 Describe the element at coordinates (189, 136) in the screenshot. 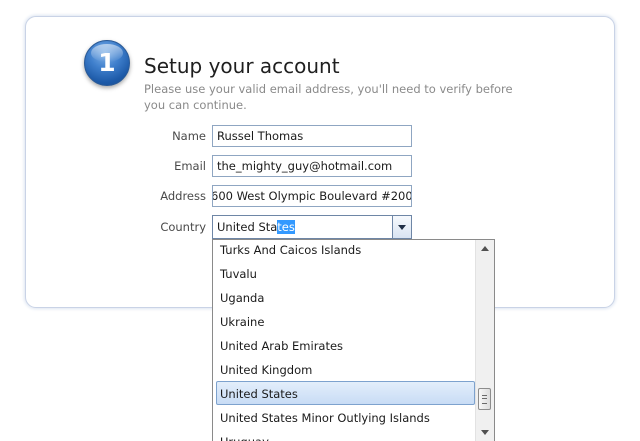

I see `name-label: Name` at that location.